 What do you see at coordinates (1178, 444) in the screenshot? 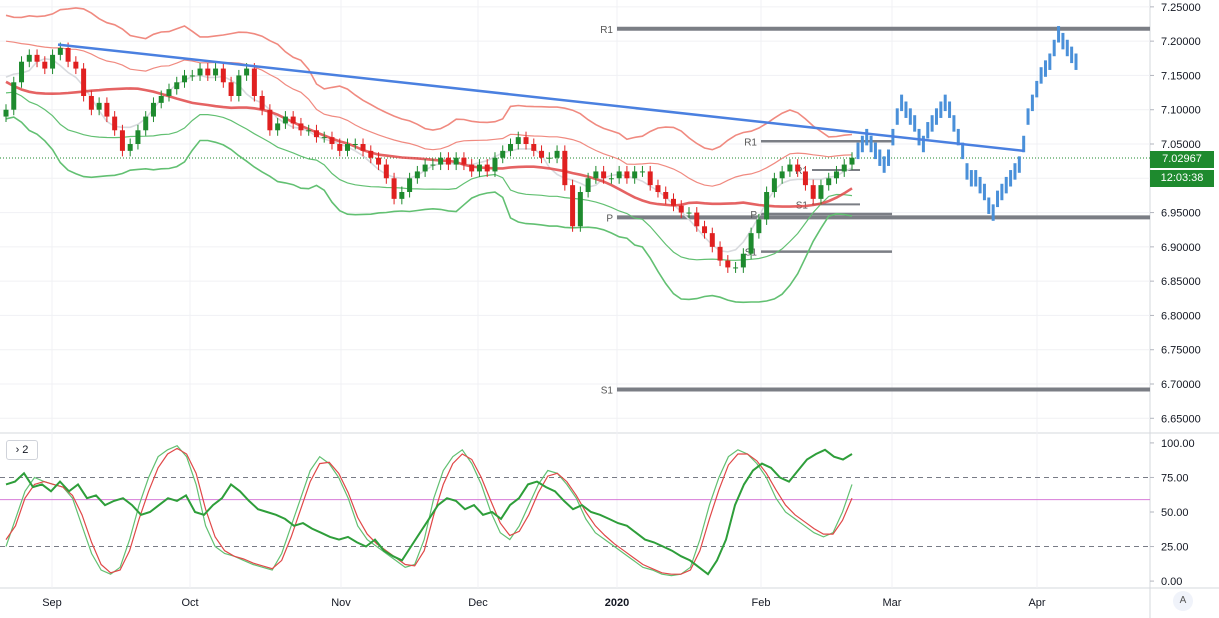
I see `osc-tick-label: 100.00` at bounding box center [1178, 444].